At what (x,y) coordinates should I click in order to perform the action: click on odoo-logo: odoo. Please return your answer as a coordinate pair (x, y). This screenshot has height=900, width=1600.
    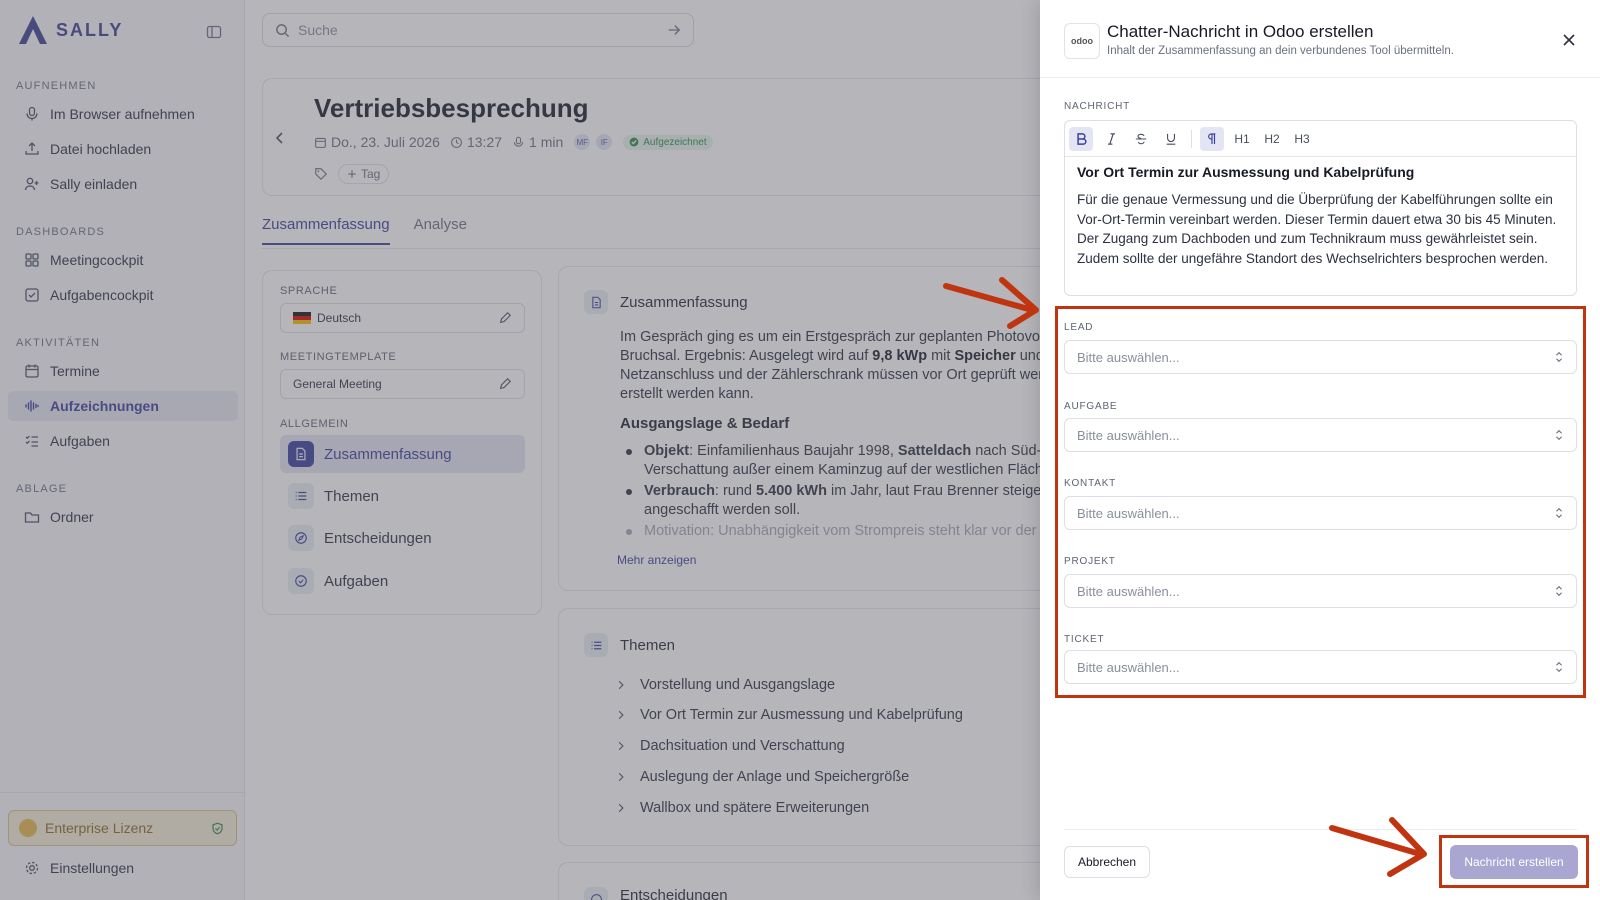
    Looking at the image, I should click on (1082, 41).